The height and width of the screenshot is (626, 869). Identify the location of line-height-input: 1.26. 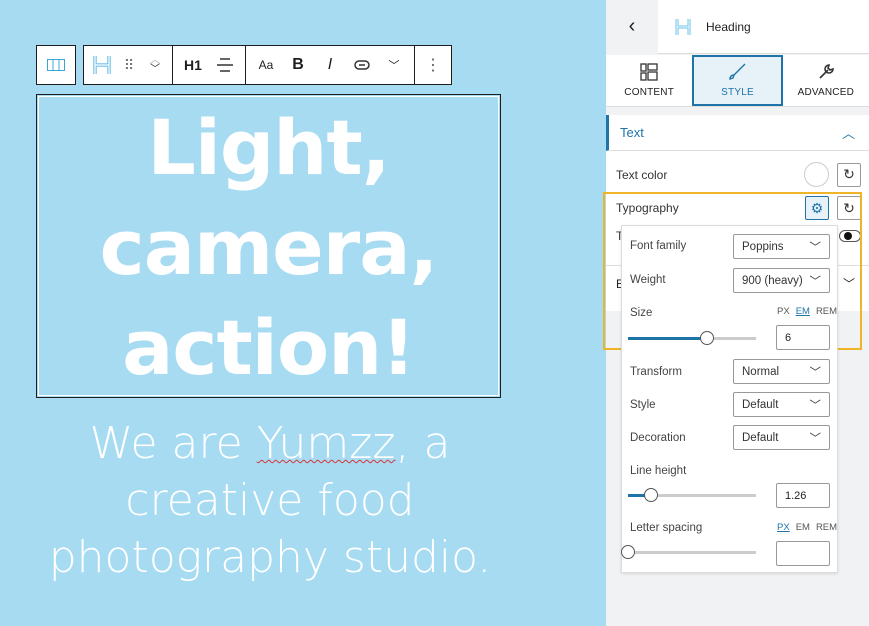
(803, 495).